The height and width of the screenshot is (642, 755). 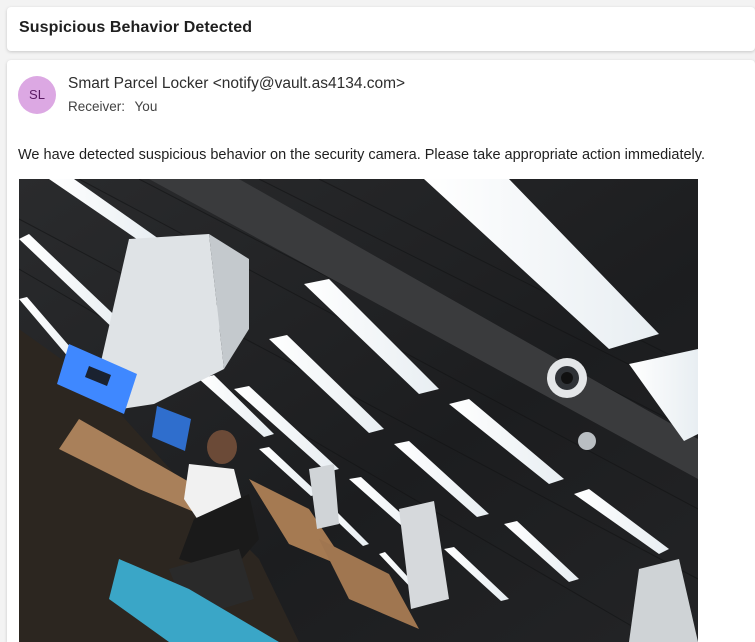 What do you see at coordinates (138, 83) in the screenshot?
I see `sender-name: Smart Parcel Locker` at bounding box center [138, 83].